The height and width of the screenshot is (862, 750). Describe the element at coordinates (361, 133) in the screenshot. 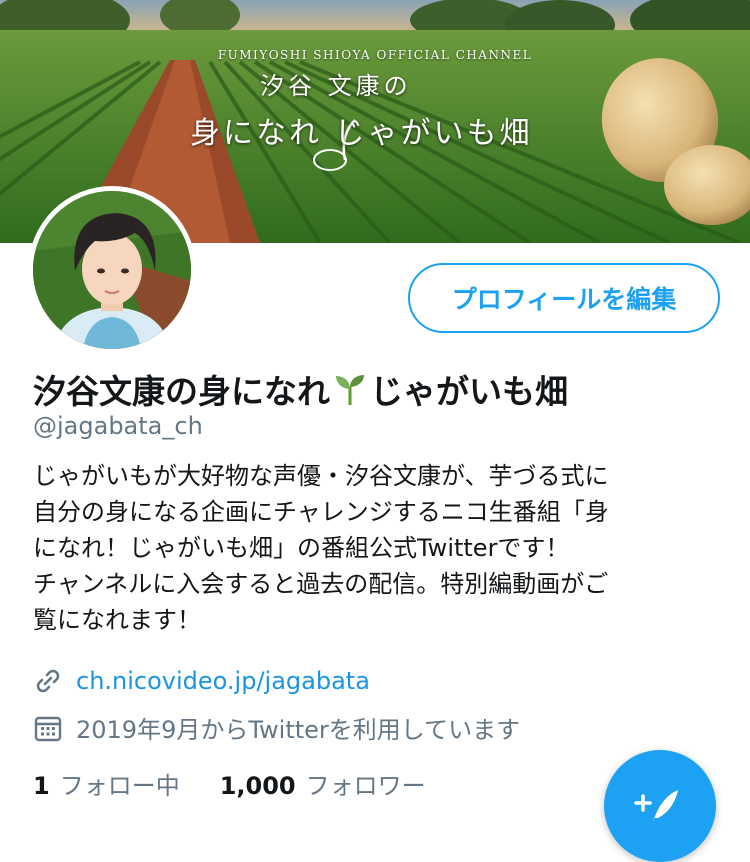

I see `banner-title-line2: 身になれ じゃがいも畑` at that location.